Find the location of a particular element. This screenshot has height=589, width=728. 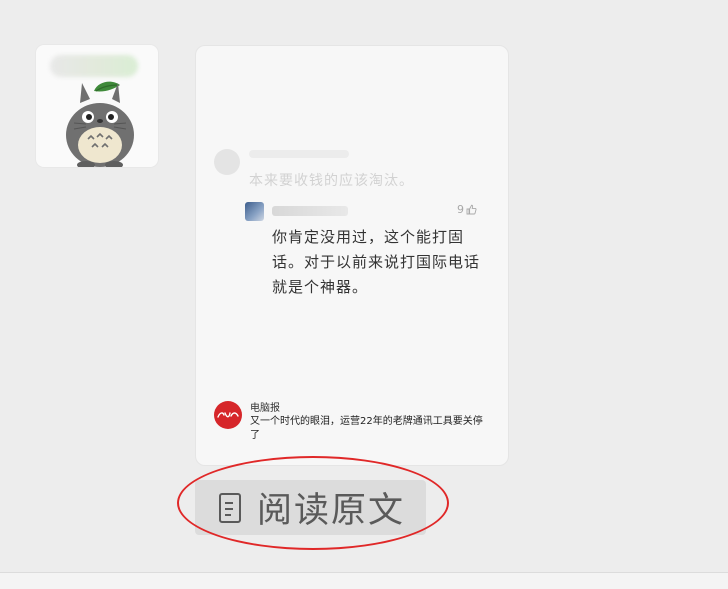

faded-comment-avatar is located at coordinates (227, 162).